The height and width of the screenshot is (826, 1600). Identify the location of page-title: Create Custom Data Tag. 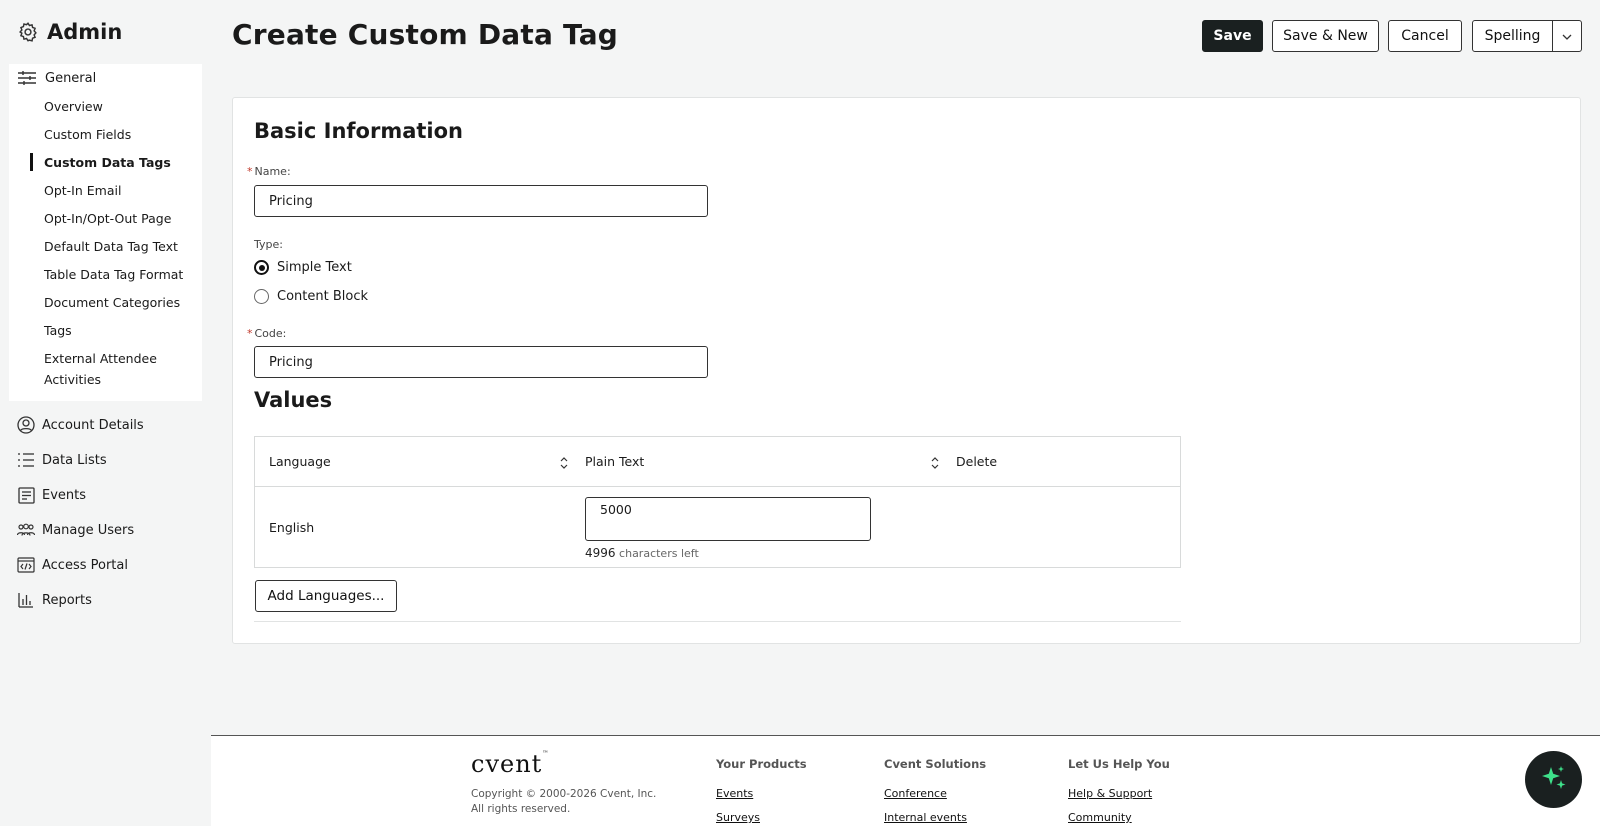
(425, 34).